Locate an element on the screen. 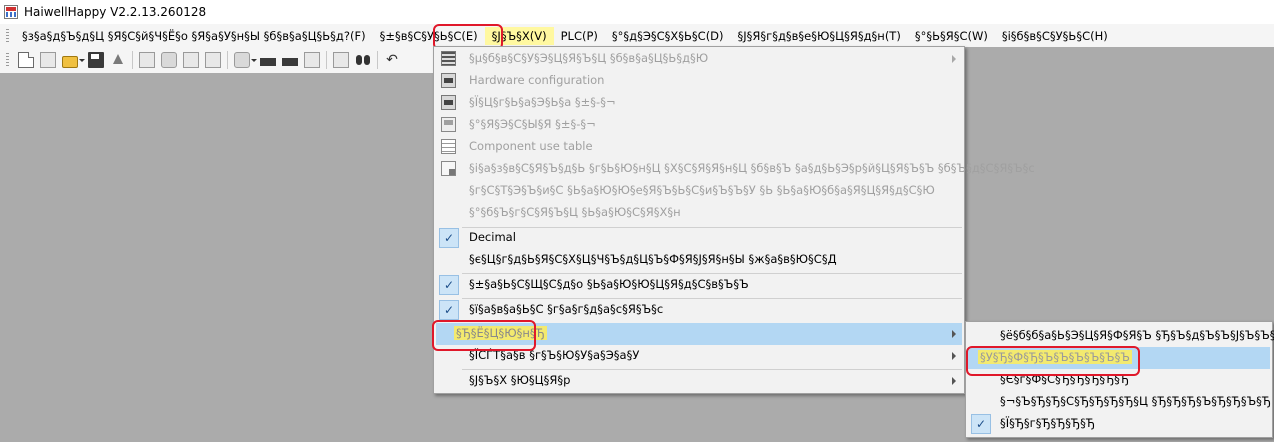  print-preview-icon is located at coordinates (169, 60).